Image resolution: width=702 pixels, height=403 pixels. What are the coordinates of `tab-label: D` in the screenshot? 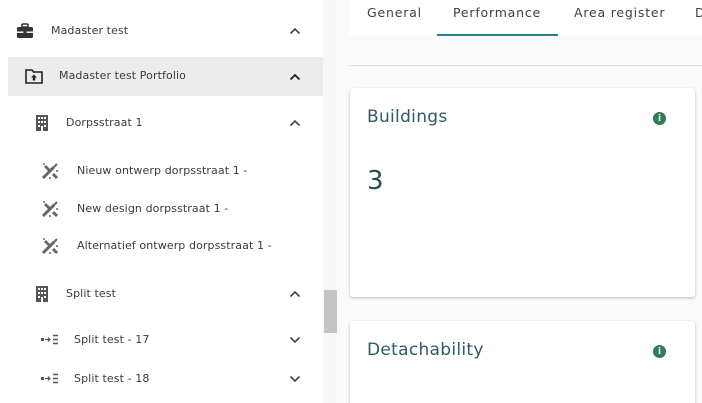 It's located at (698, 12).